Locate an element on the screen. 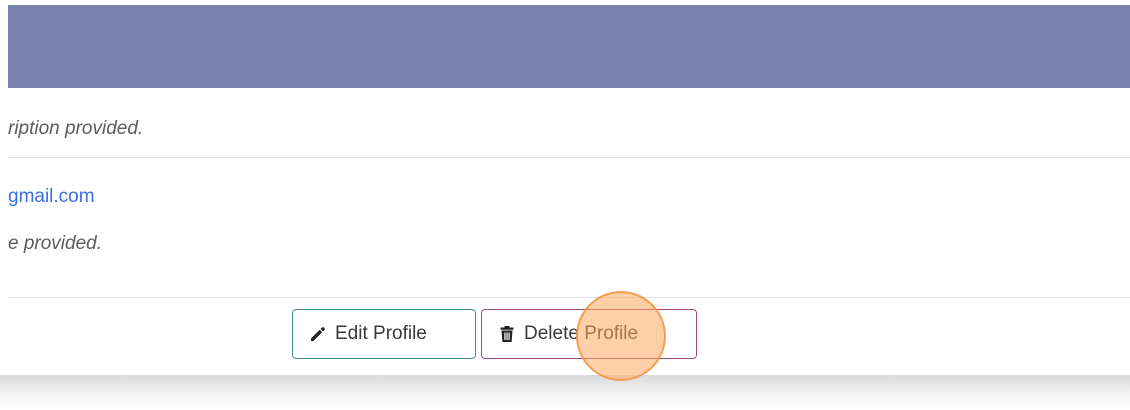 Image resolution: width=1130 pixels, height=410 pixels. edit-profile-button: Edit Profile is located at coordinates (384, 334).